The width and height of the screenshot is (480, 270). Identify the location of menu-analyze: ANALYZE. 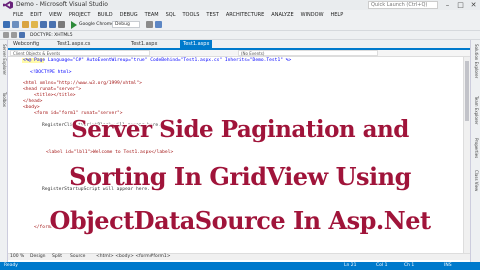
(282, 15).